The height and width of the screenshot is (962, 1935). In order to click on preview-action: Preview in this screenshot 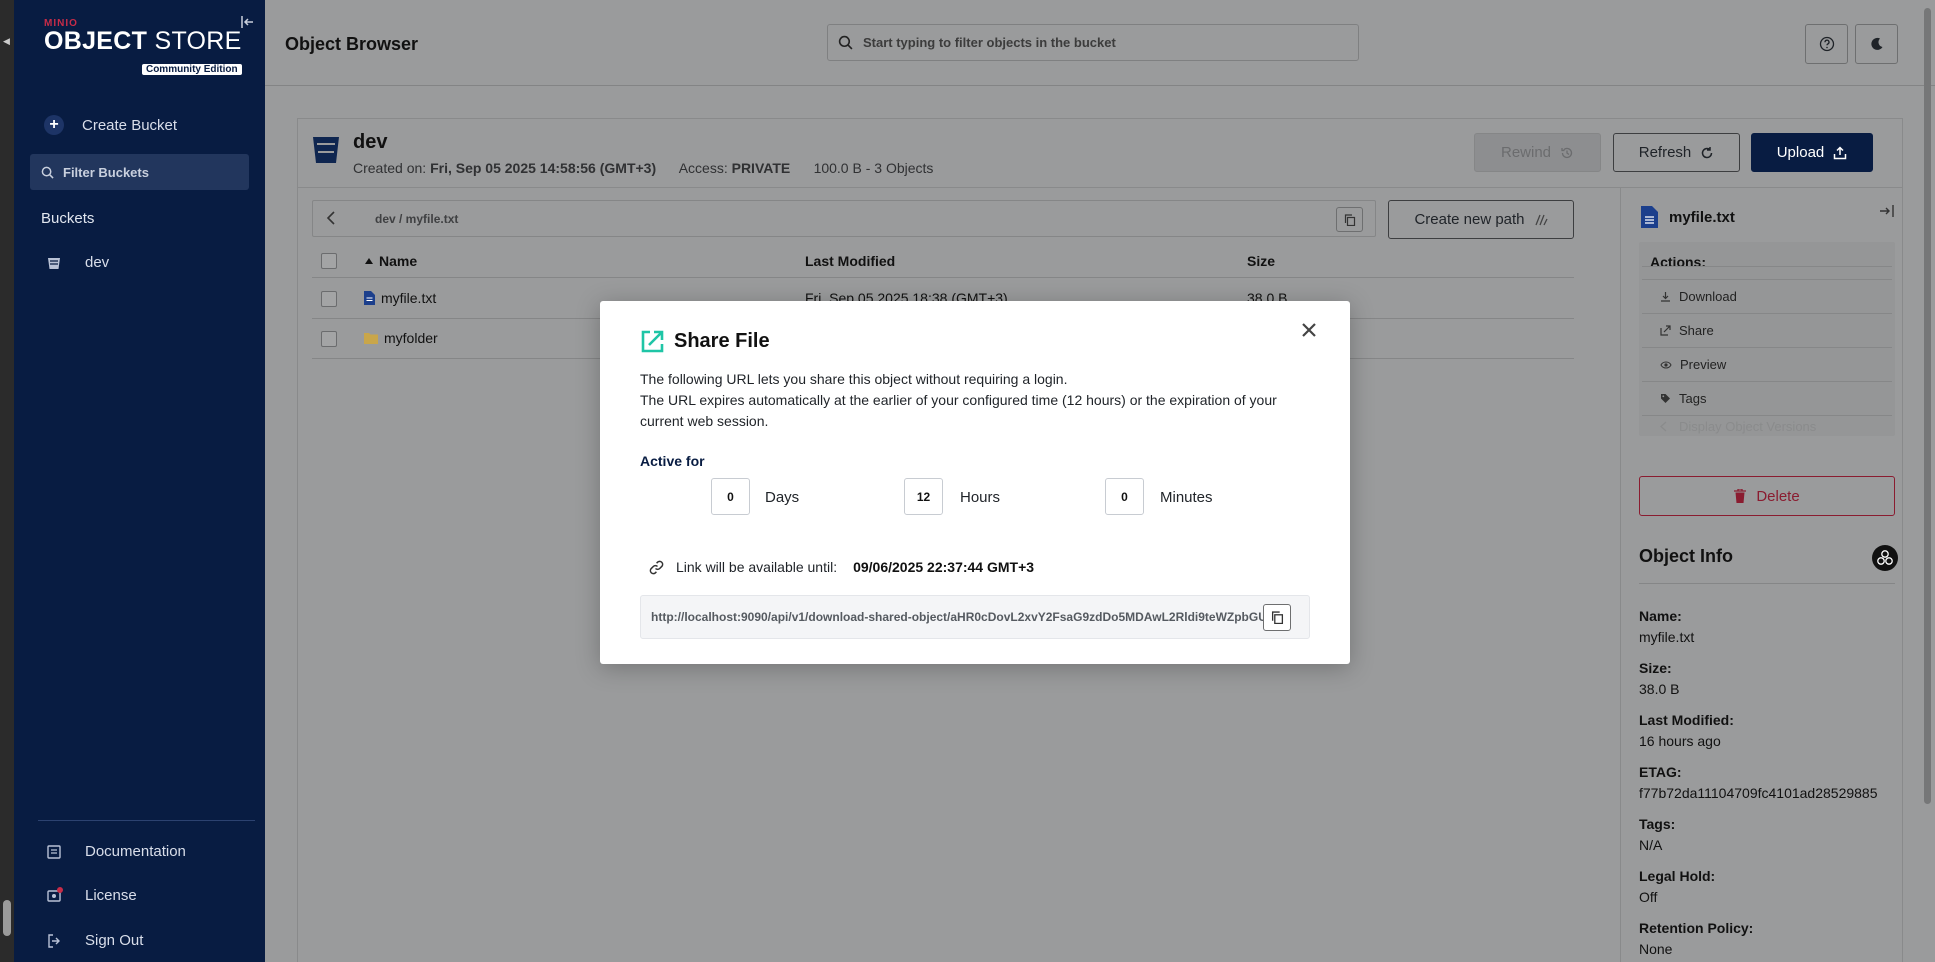, I will do `click(1767, 364)`.